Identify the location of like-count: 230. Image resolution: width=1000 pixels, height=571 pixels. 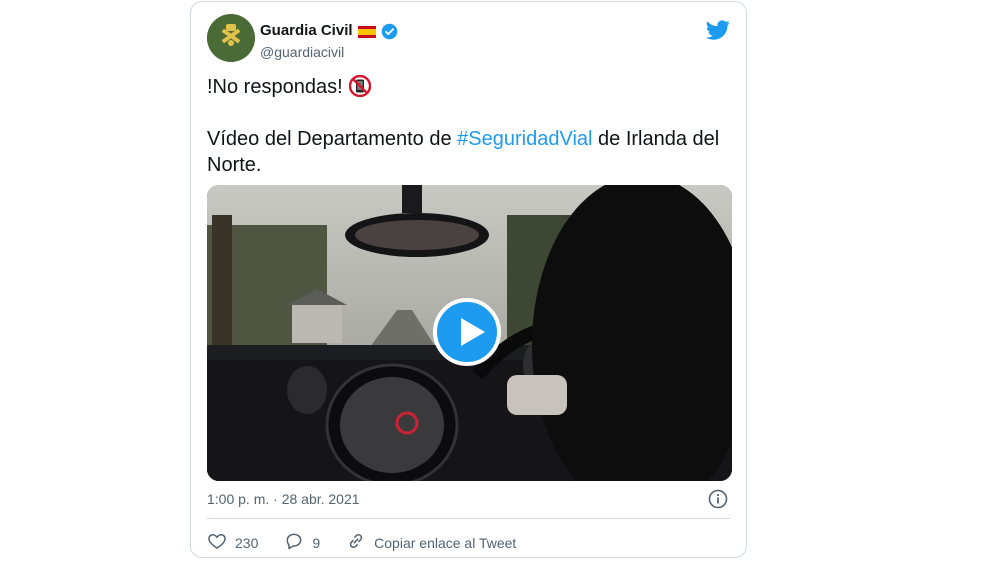
(247, 542).